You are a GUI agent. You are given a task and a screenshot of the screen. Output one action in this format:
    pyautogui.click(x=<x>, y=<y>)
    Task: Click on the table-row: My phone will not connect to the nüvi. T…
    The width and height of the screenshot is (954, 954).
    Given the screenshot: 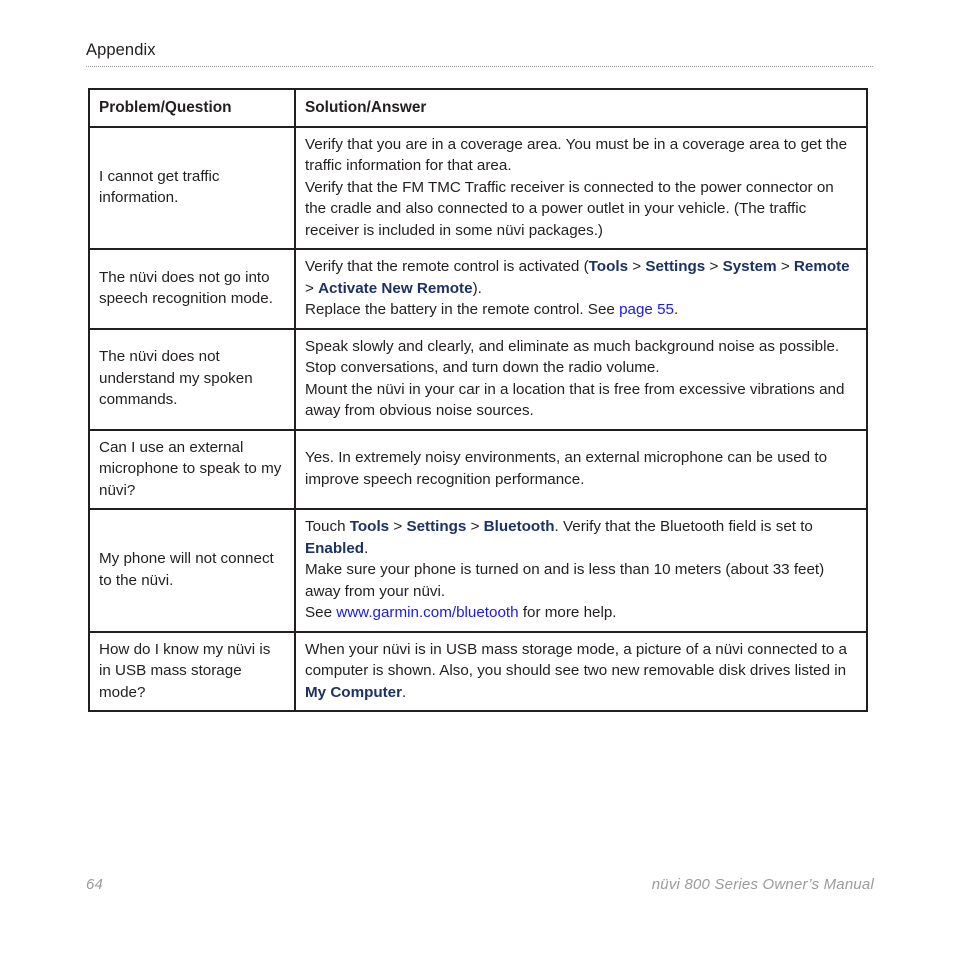 What is the action you would take?
    pyautogui.click(x=478, y=570)
    